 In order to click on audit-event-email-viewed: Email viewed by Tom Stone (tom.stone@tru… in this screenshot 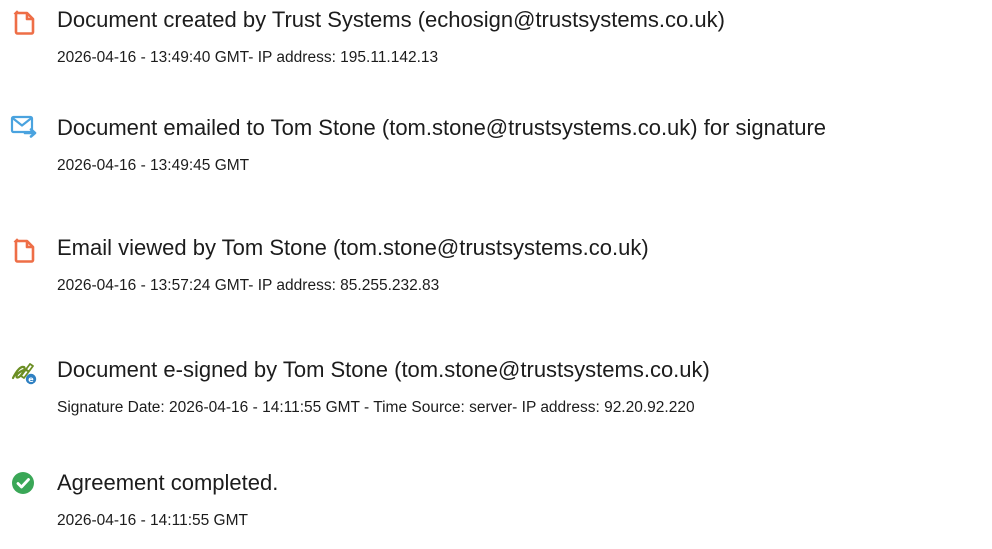, I will do `click(500, 274)`.